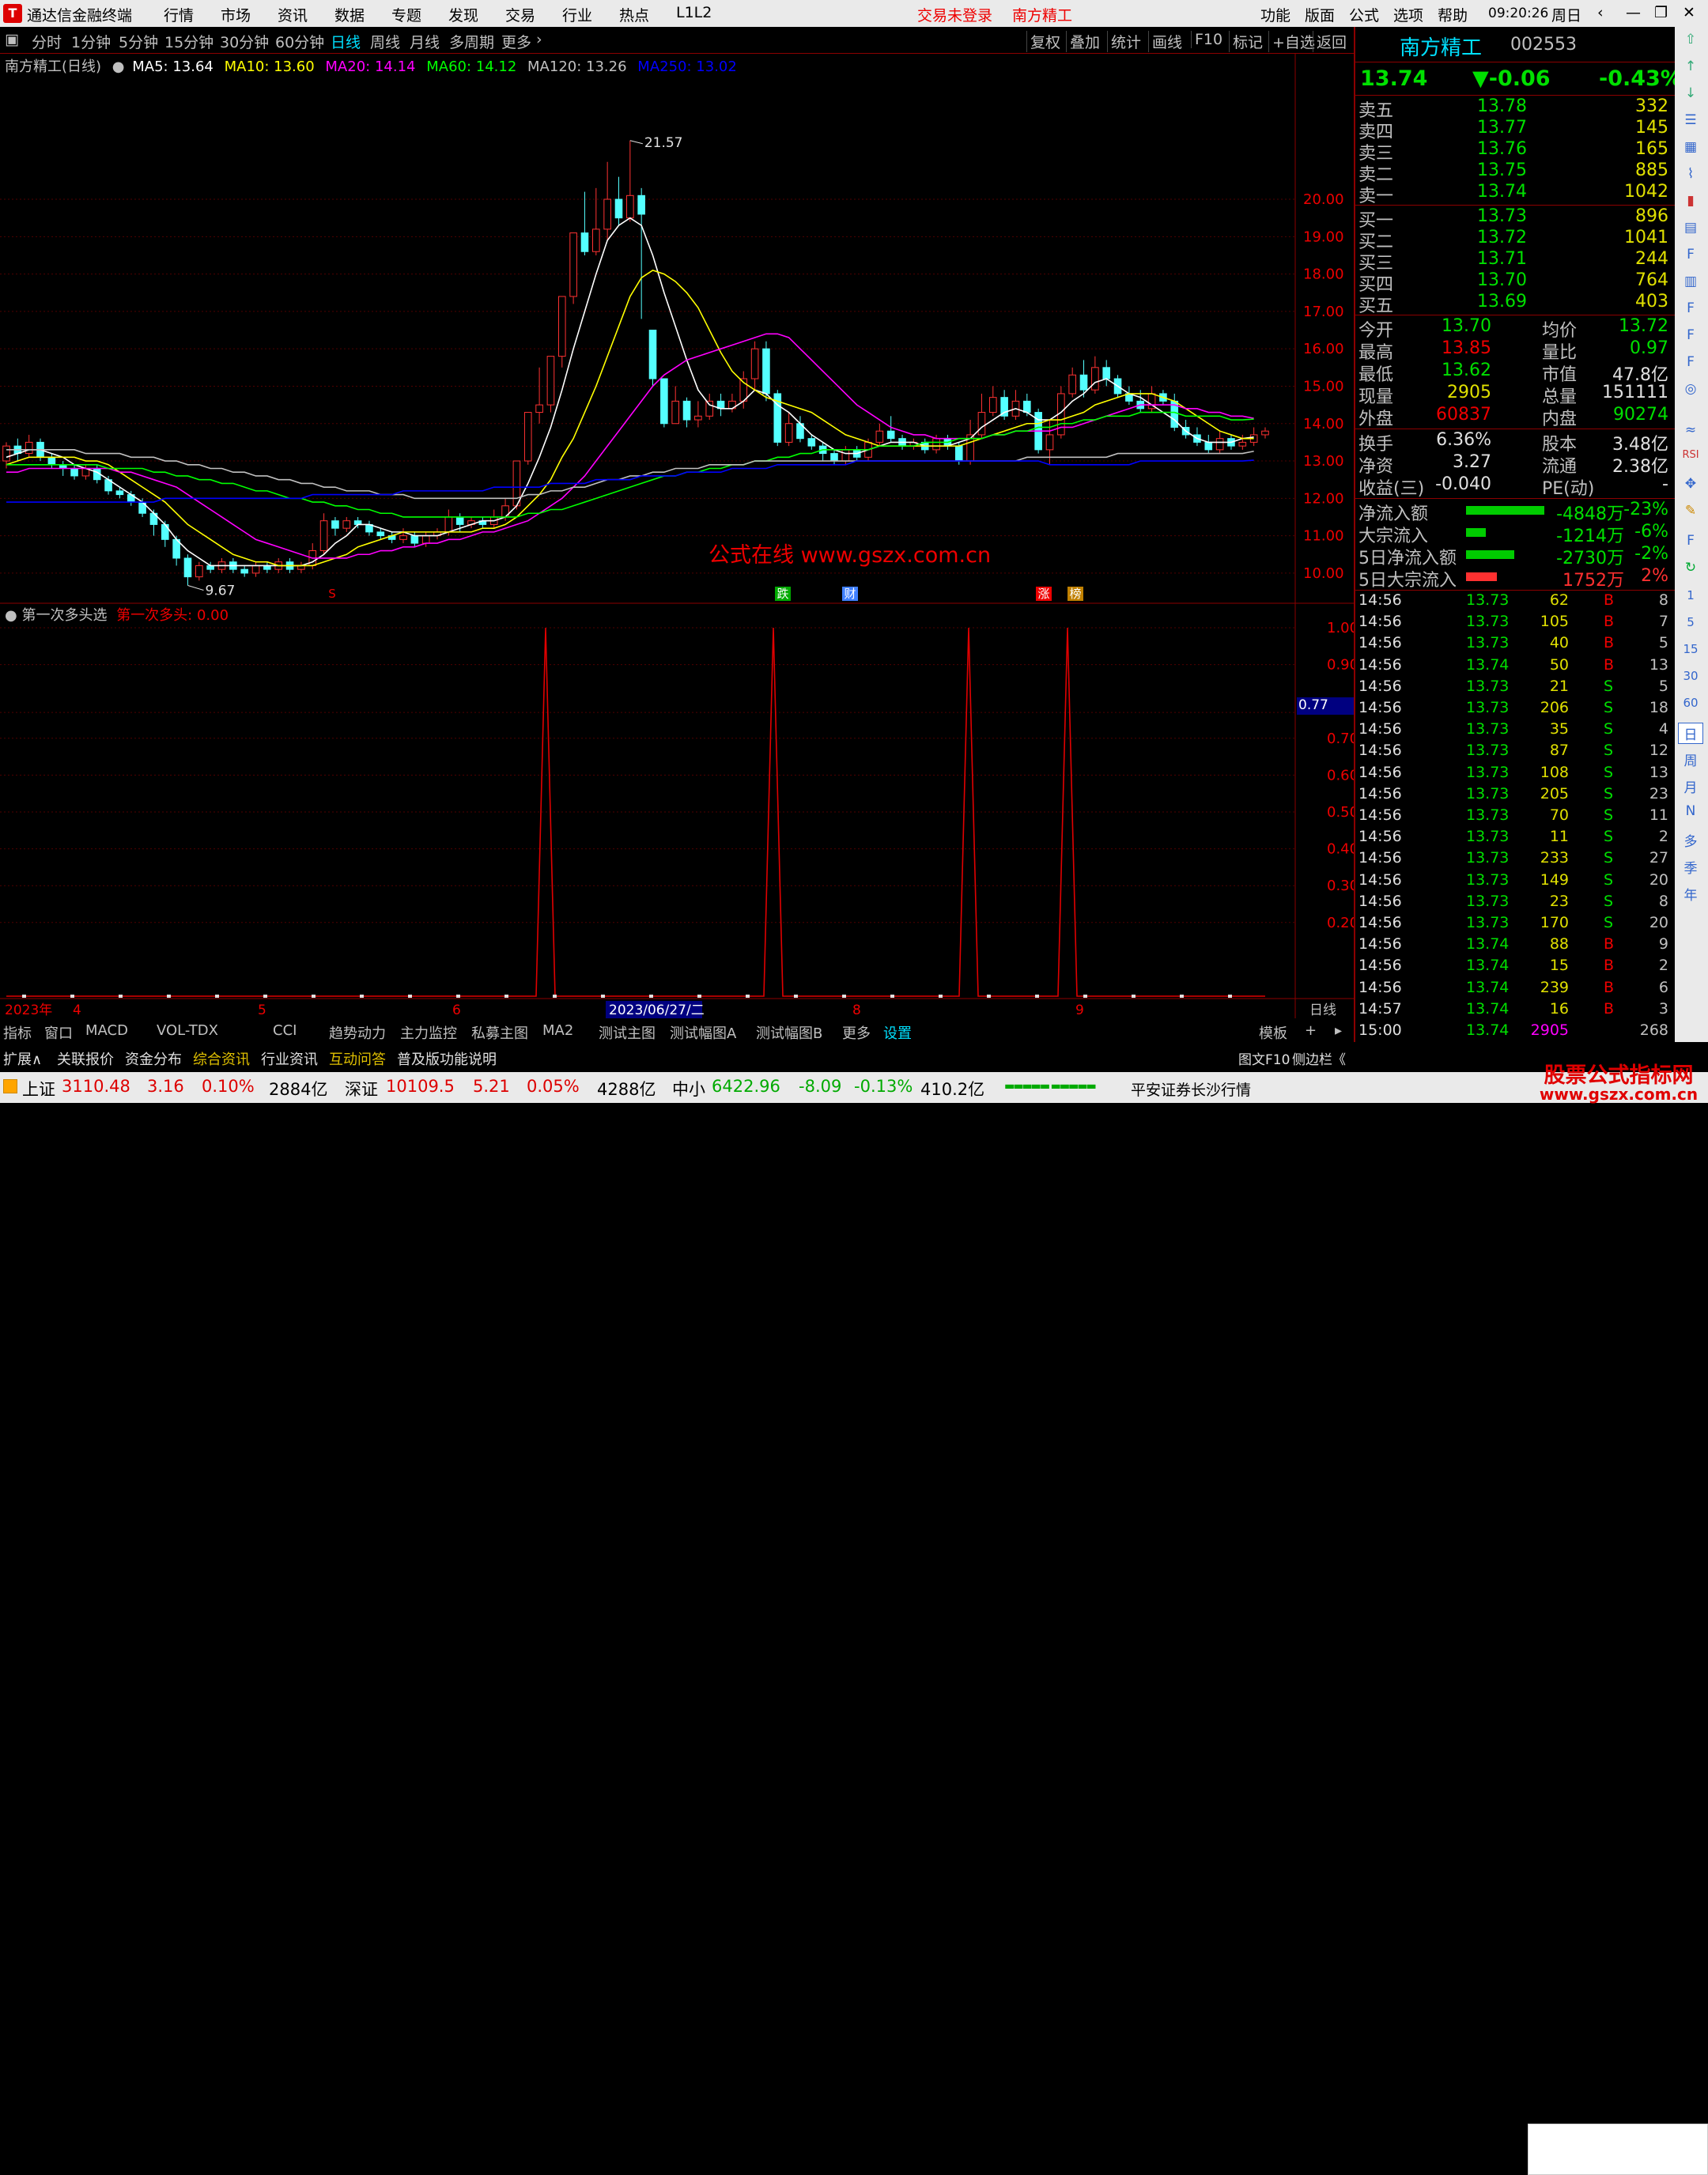  Describe the element at coordinates (1319, 1058) in the screenshot. I see `sidebar-toggle: 侧边栏《` at that location.